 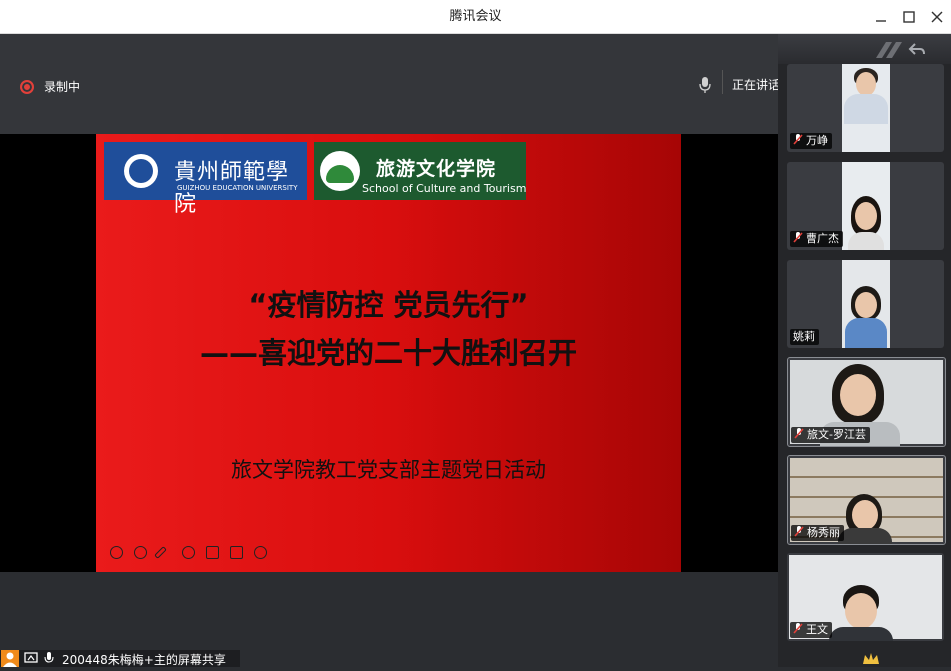 What do you see at coordinates (866, 500) in the screenshot?
I see `participant-tile: 杨秀丽` at bounding box center [866, 500].